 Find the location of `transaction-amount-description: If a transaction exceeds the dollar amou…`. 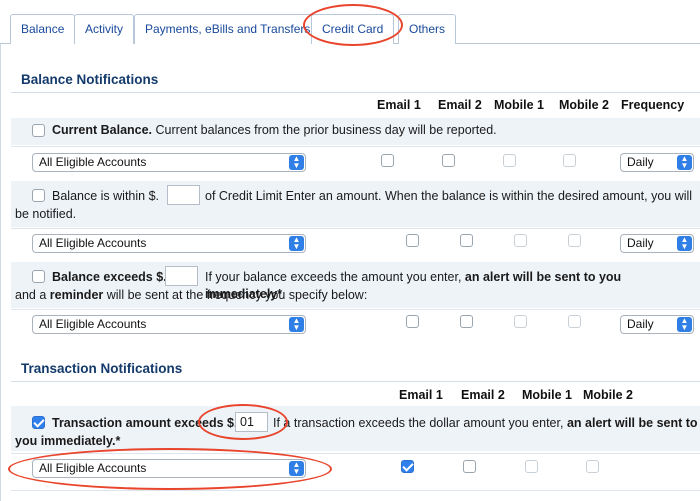

transaction-amount-description: If a transaction exceeds the dollar amou… is located at coordinates (485, 423).